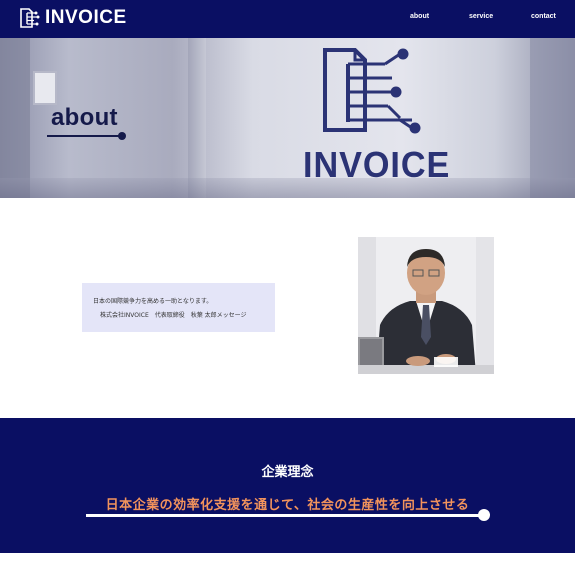 This screenshot has height=574, width=575. What do you see at coordinates (84, 136) in the screenshot?
I see `title-underline` at bounding box center [84, 136].